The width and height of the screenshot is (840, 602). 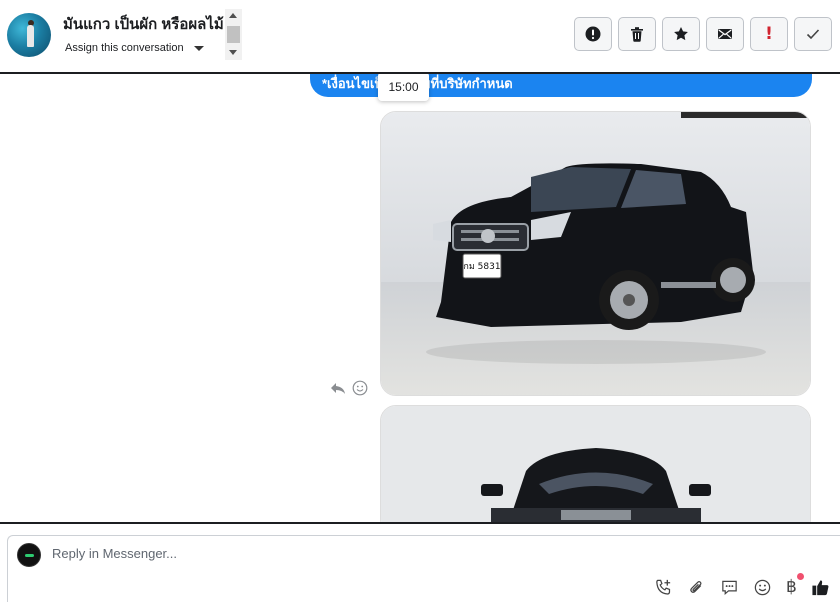 What do you see at coordinates (762, 587) in the screenshot?
I see `emoji-icon` at bounding box center [762, 587].